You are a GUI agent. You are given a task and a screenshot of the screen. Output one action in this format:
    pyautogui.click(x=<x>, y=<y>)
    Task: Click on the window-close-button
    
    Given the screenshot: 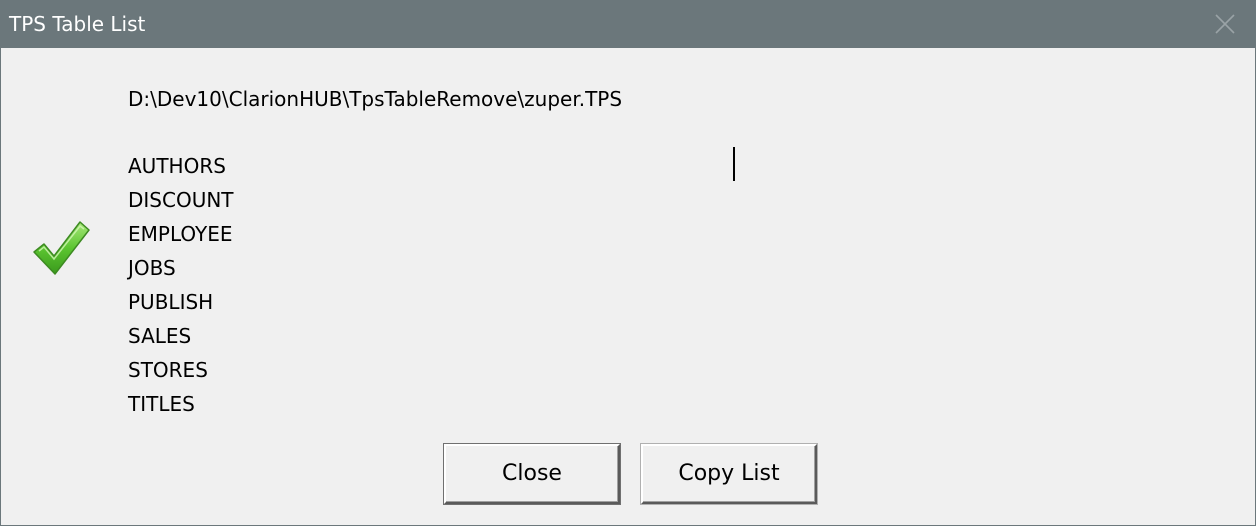 What is the action you would take?
    pyautogui.click(x=1227, y=24)
    